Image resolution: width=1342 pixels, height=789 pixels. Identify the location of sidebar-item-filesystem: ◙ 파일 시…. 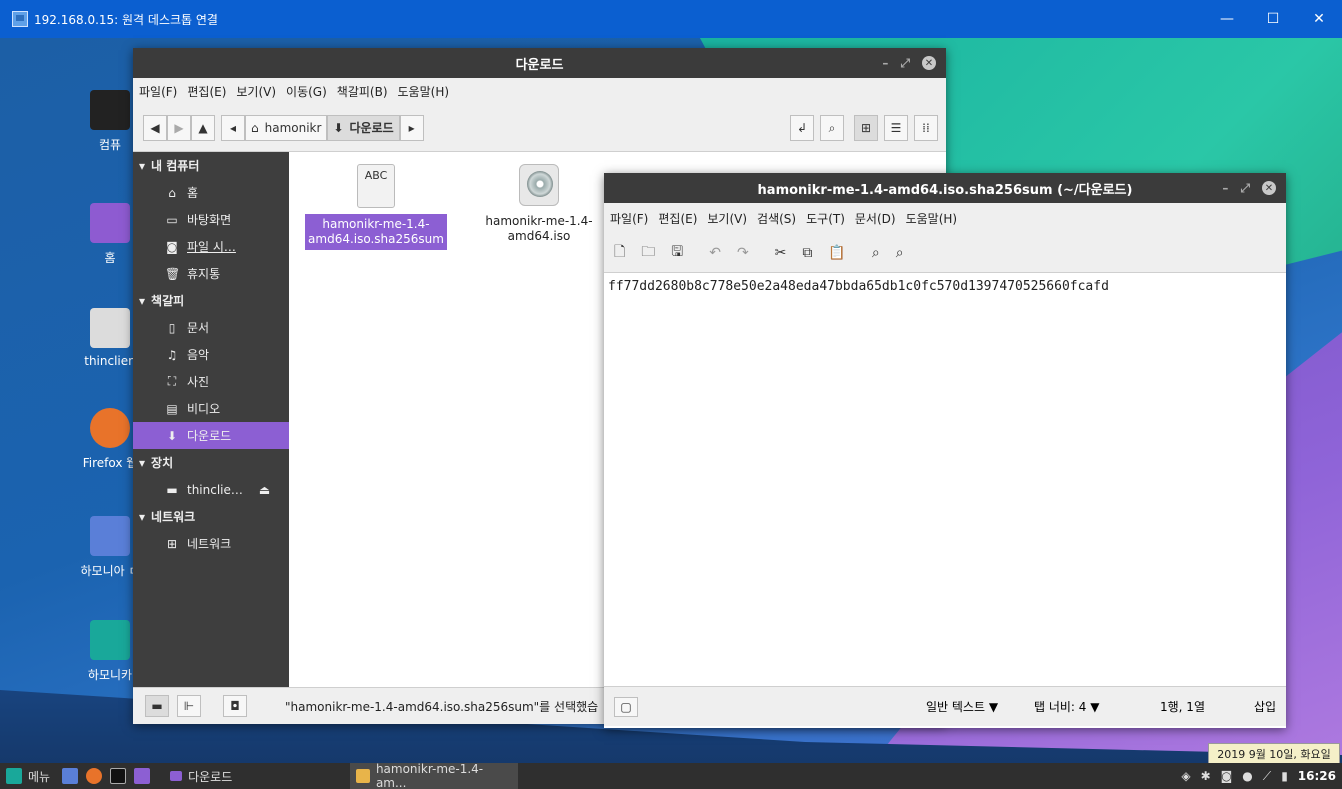
(211, 246).